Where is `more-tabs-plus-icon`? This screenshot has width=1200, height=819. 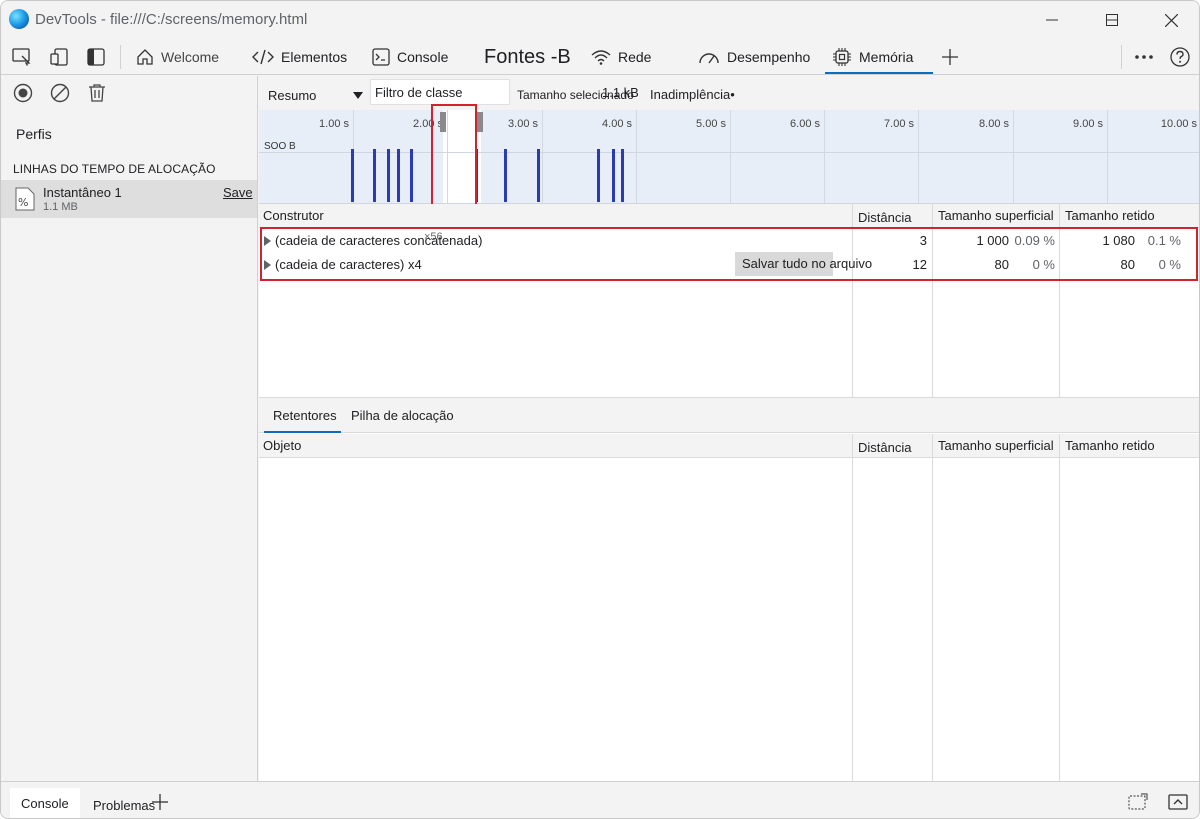
more-tabs-plus-icon is located at coordinates (950, 57).